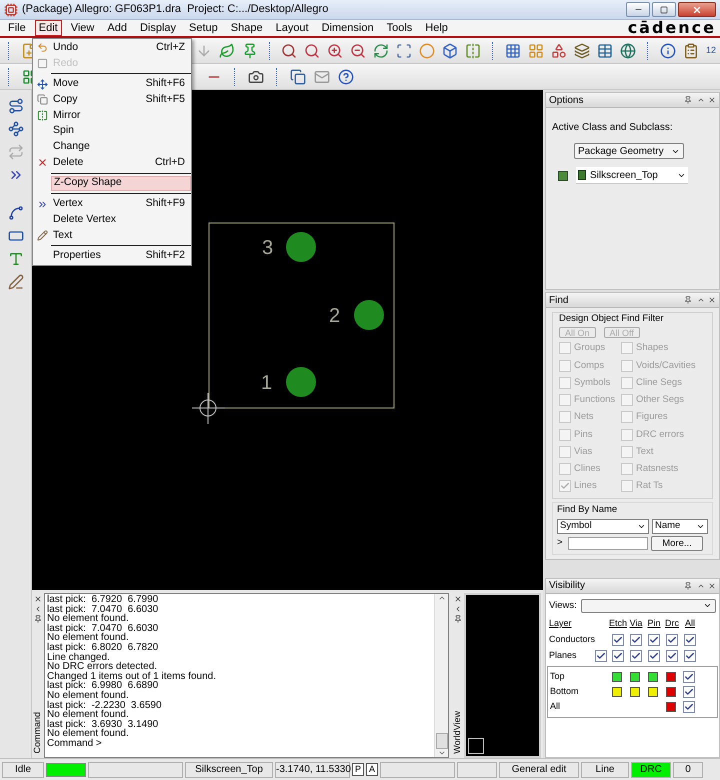  I want to click on console-line: last pick: 6.7920 6.7990, so click(103, 600).